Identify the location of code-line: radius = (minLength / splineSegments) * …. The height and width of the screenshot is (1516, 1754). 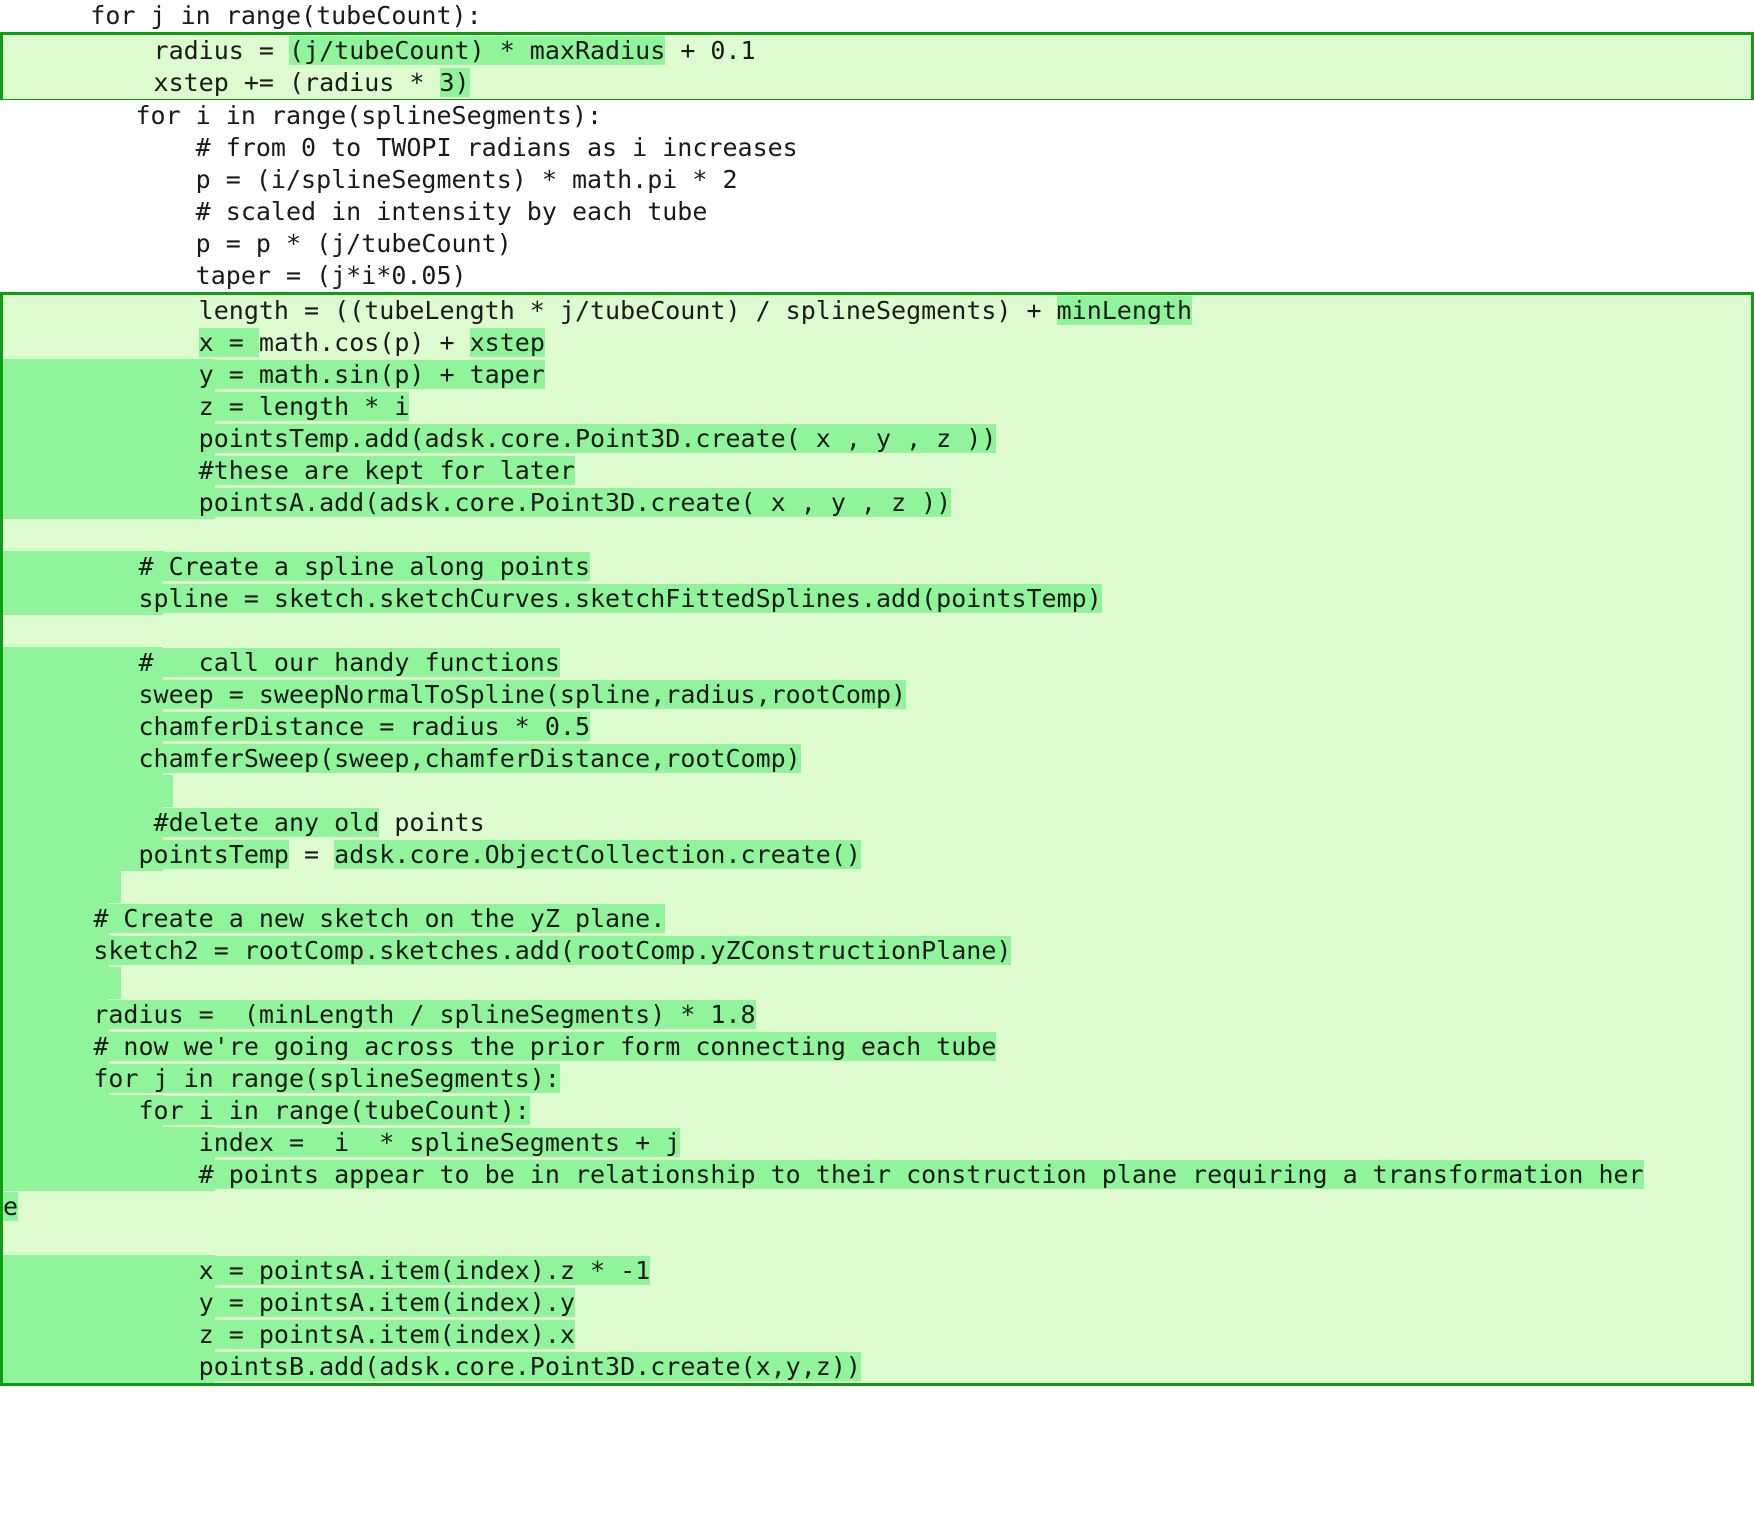
(877, 1015).